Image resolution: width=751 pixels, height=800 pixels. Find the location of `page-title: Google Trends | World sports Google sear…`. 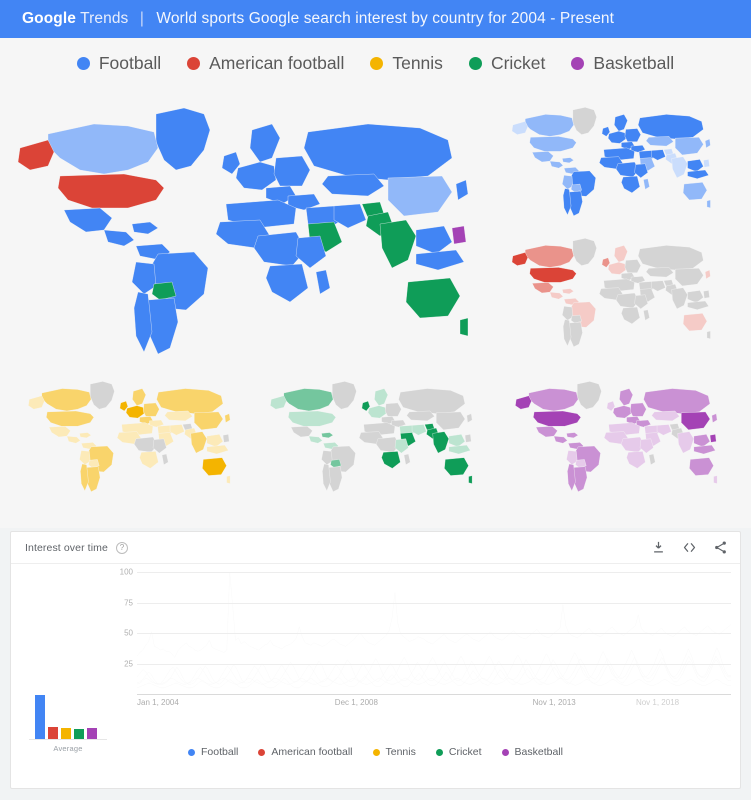

page-title: Google Trends | World sports Google sear… is located at coordinates (318, 19).